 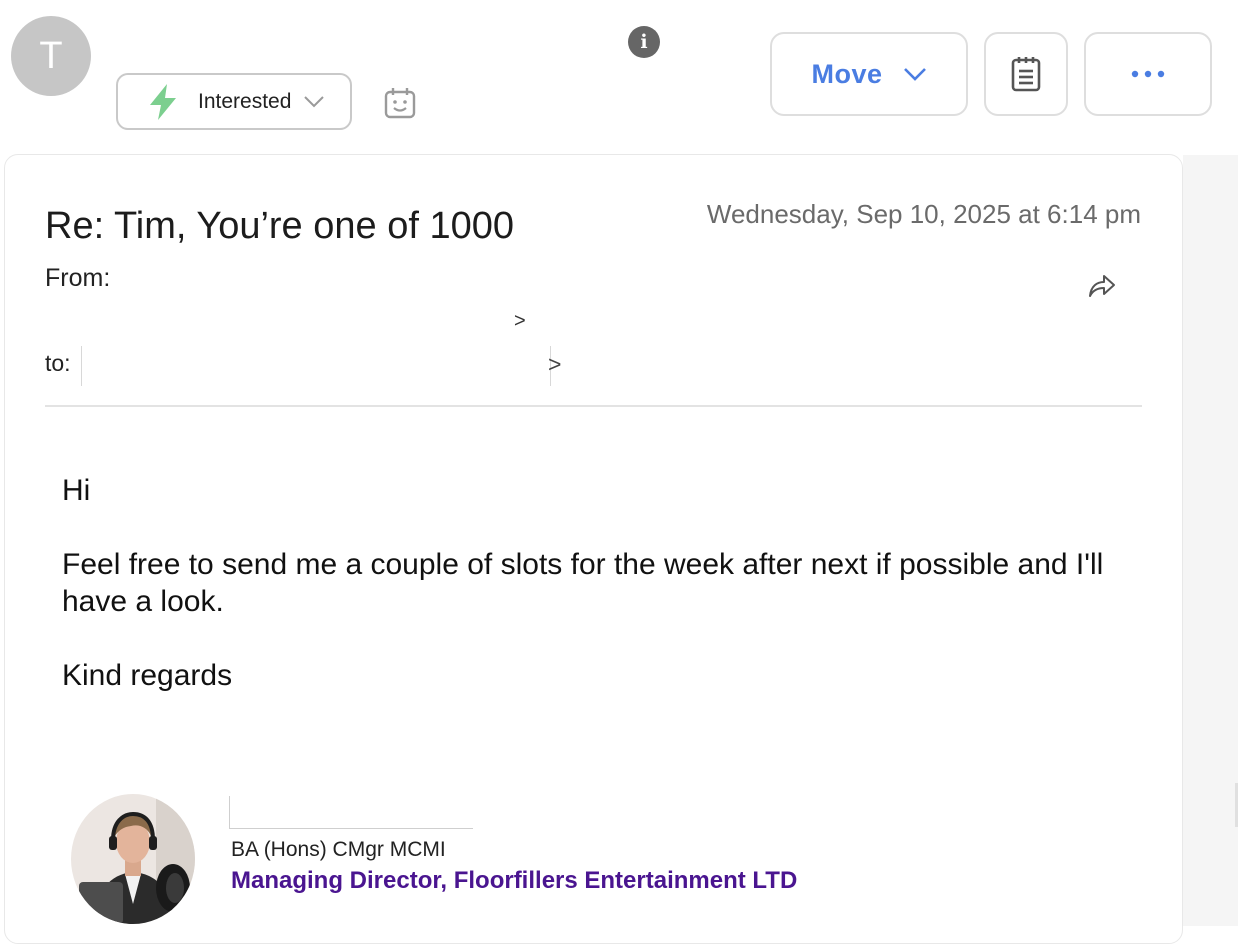 I want to click on avatar: T, so click(x=51, y=56).